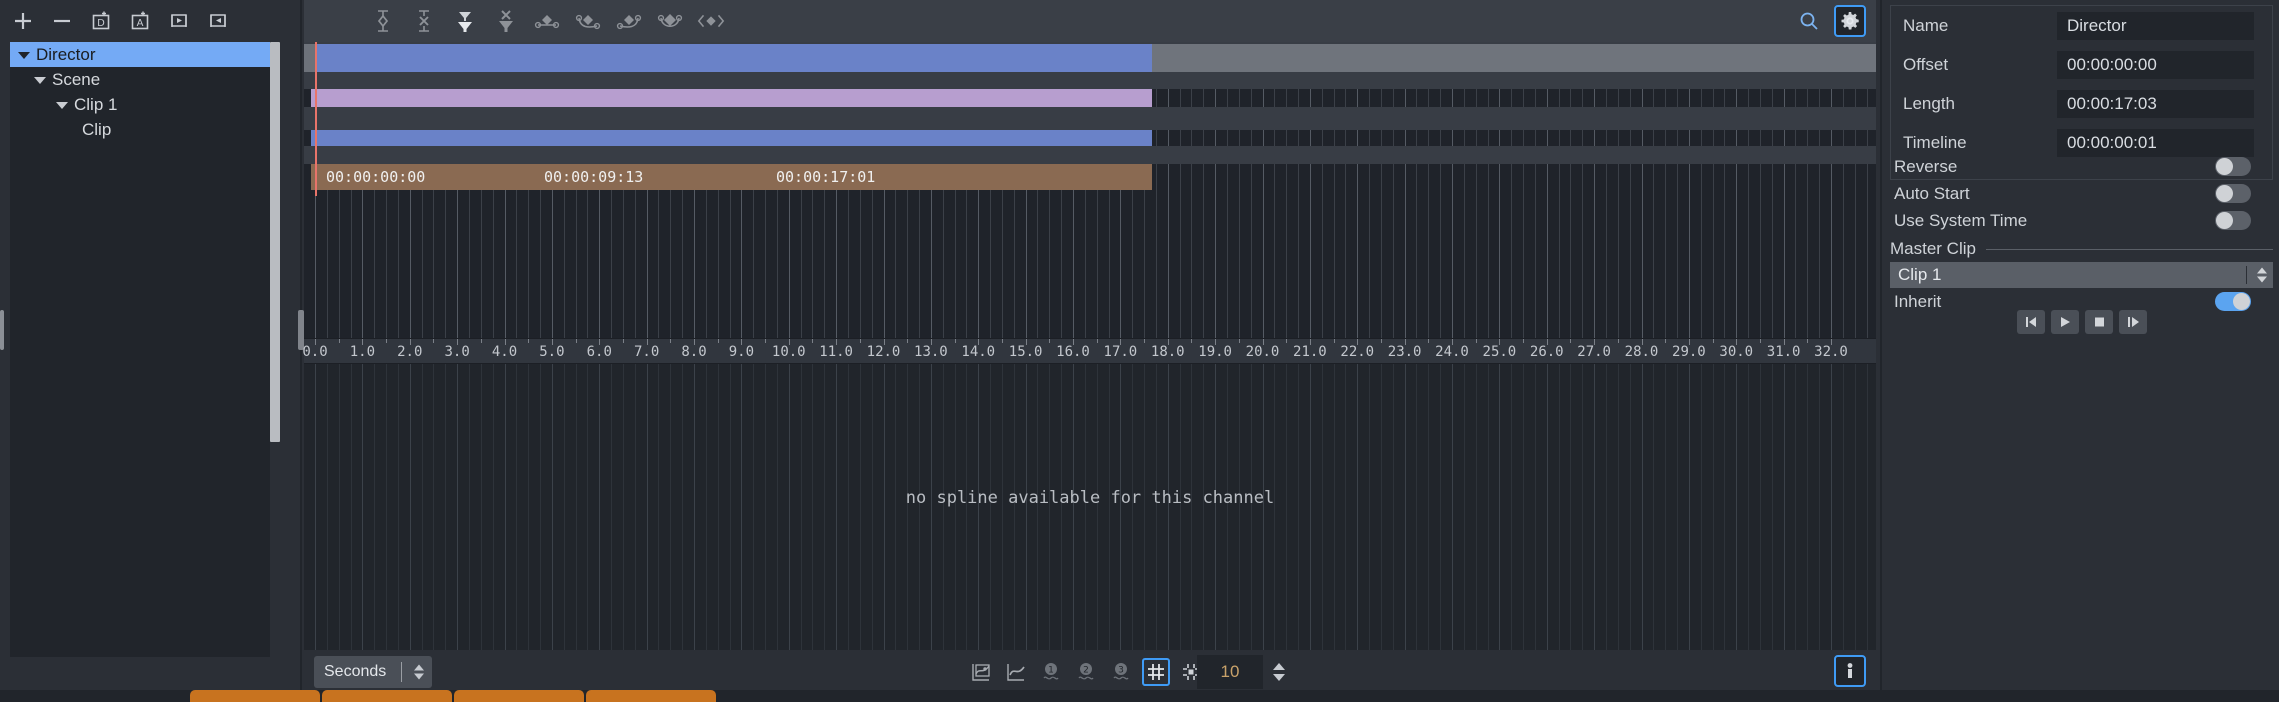 The width and height of the screenshot is (2279, 702). I want to click on playhead, so click(316, 119).